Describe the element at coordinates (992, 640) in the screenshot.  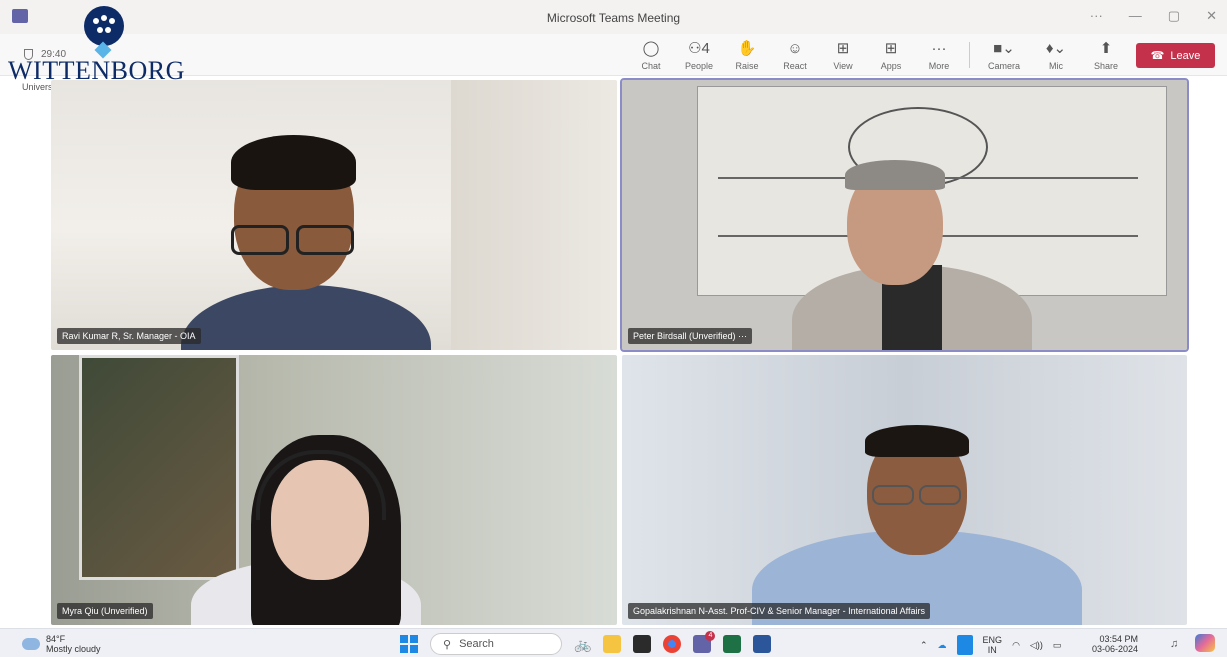
I see `language-code: ENG` at that location.